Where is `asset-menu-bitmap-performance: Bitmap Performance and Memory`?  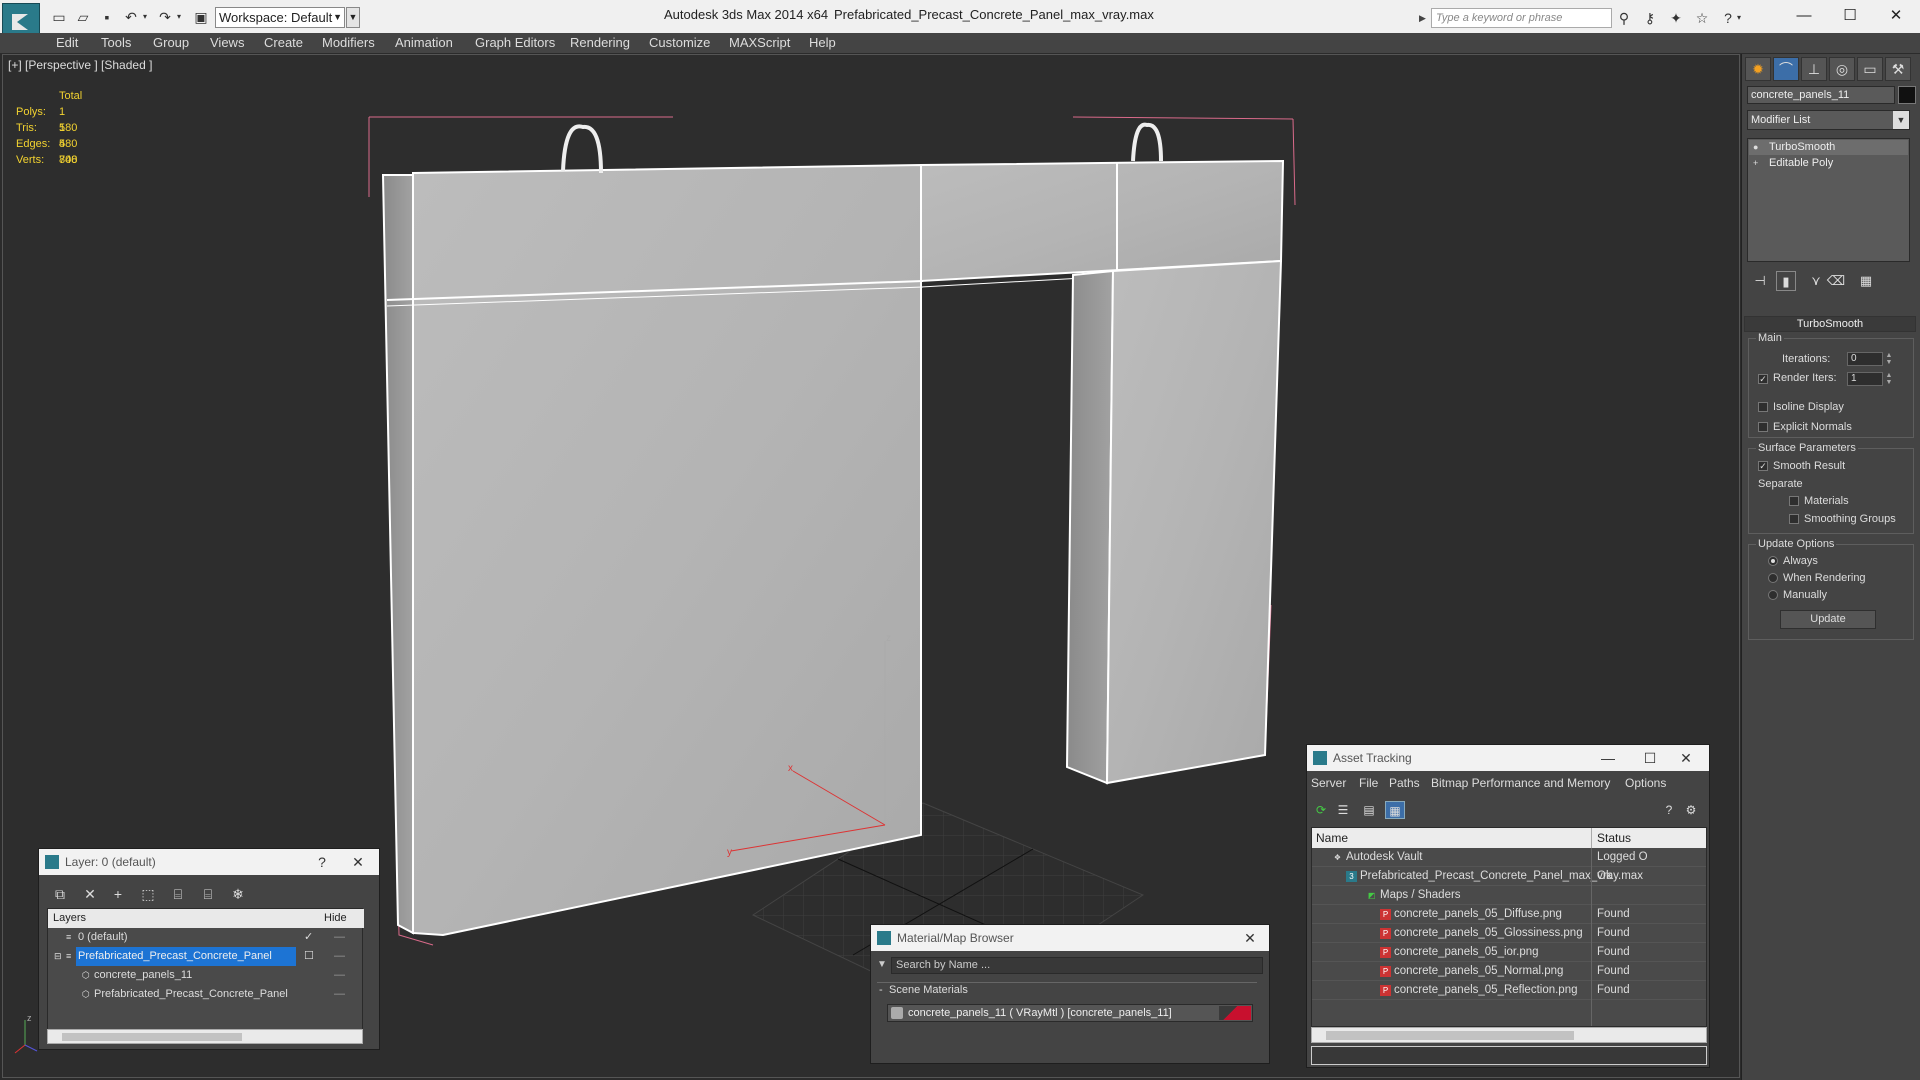
asset-menu-bitmap-performance: Bitmap Performance and Memory is located at coordinates (1520, 783).